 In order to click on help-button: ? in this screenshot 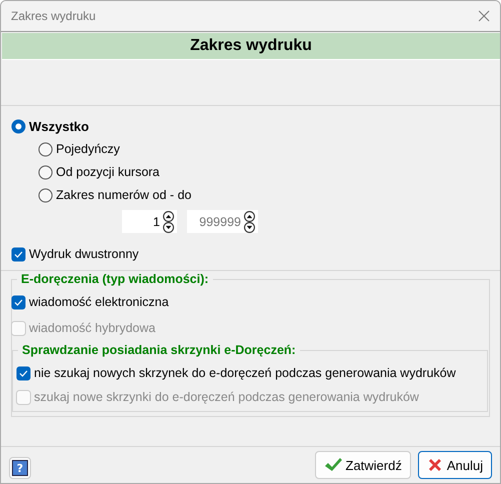, I will do `click(20, 468)`.